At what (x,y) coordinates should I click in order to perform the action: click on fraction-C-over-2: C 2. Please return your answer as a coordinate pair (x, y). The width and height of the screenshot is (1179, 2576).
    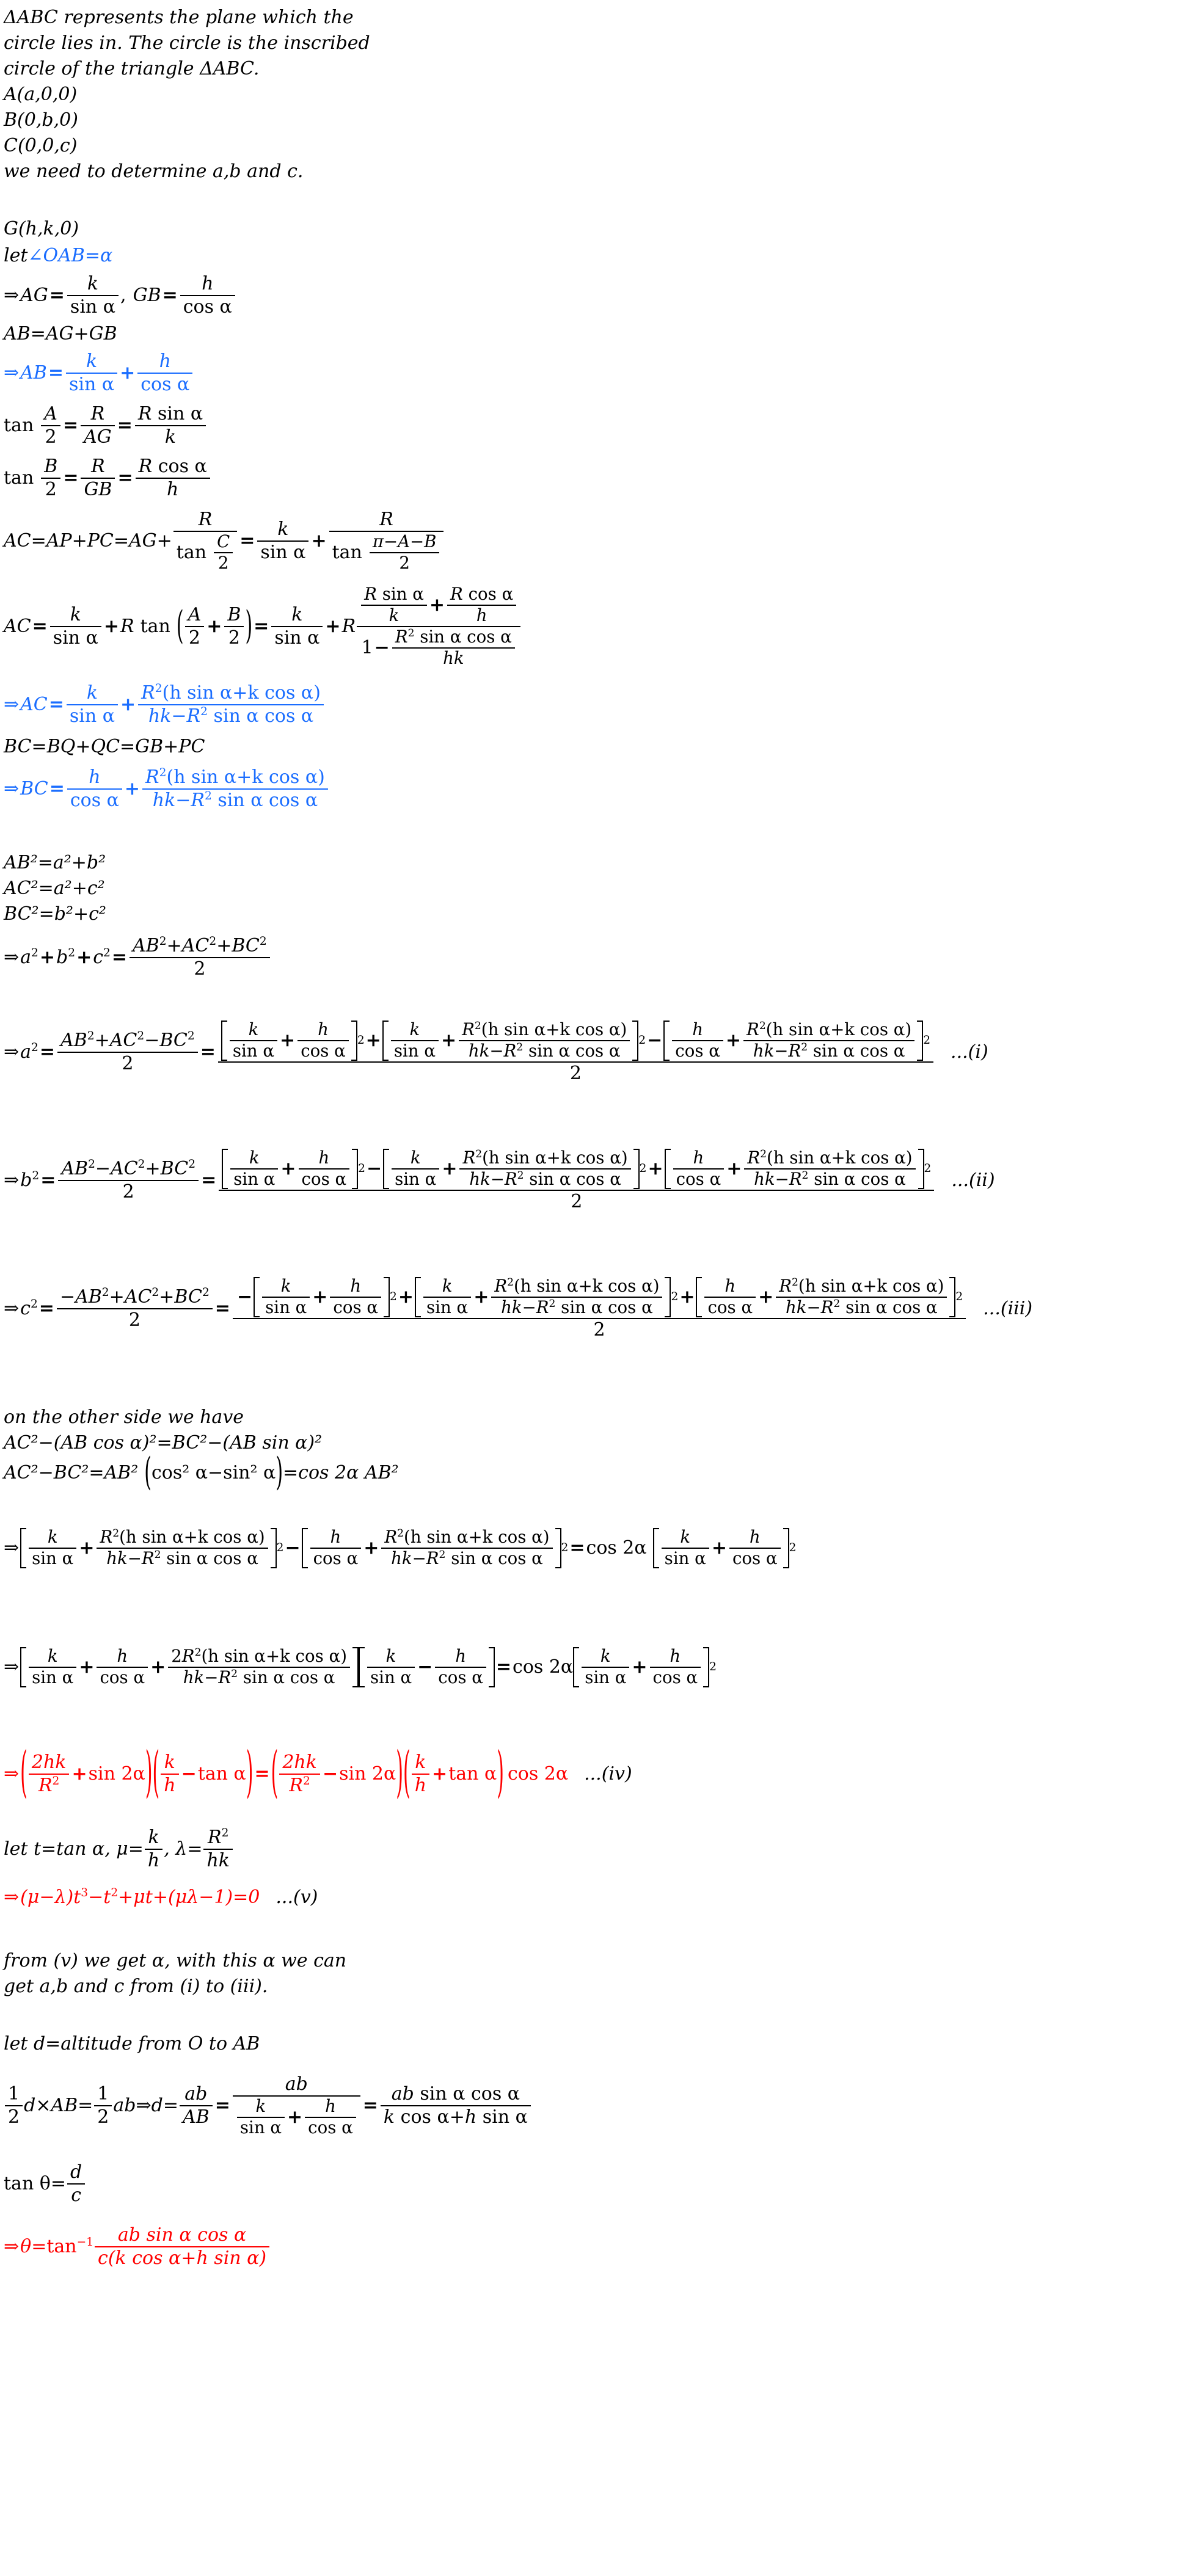
    Looking at the image, I should click on (224, 552).